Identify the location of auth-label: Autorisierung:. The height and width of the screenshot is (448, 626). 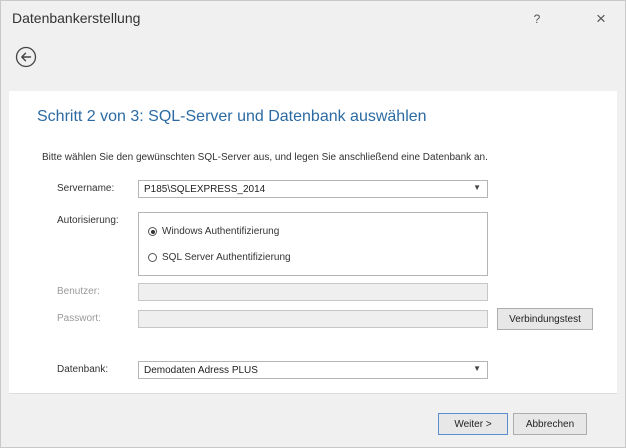
(88, 220).